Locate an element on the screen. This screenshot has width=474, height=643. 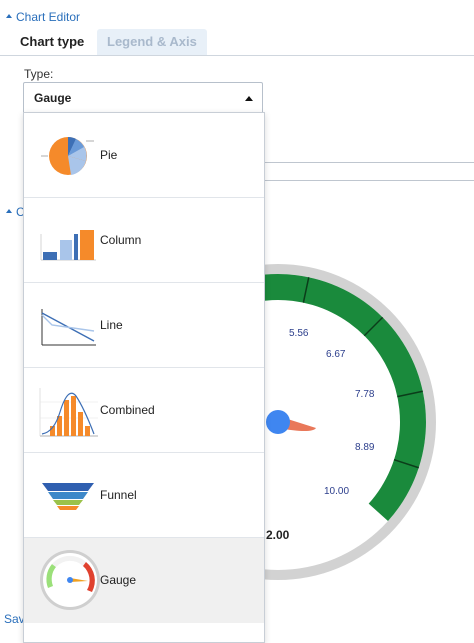
save-link: Sav is located at coordinates (14, 619).